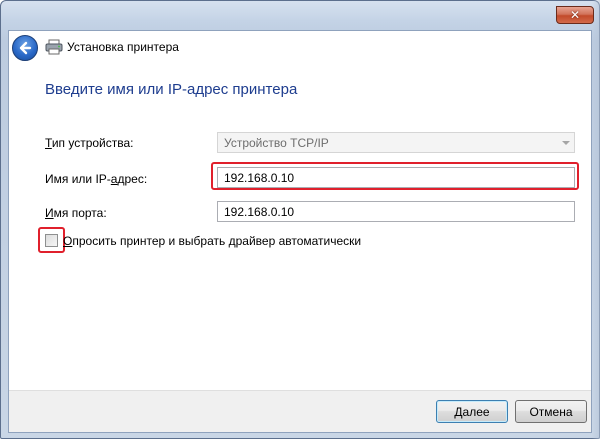 The width and height of the screenshot is (600, 439). What do you see at coordinates (51, 240) in the screenshot?
I see `checkbox-highlight-box` at bounding box center [51, 240].